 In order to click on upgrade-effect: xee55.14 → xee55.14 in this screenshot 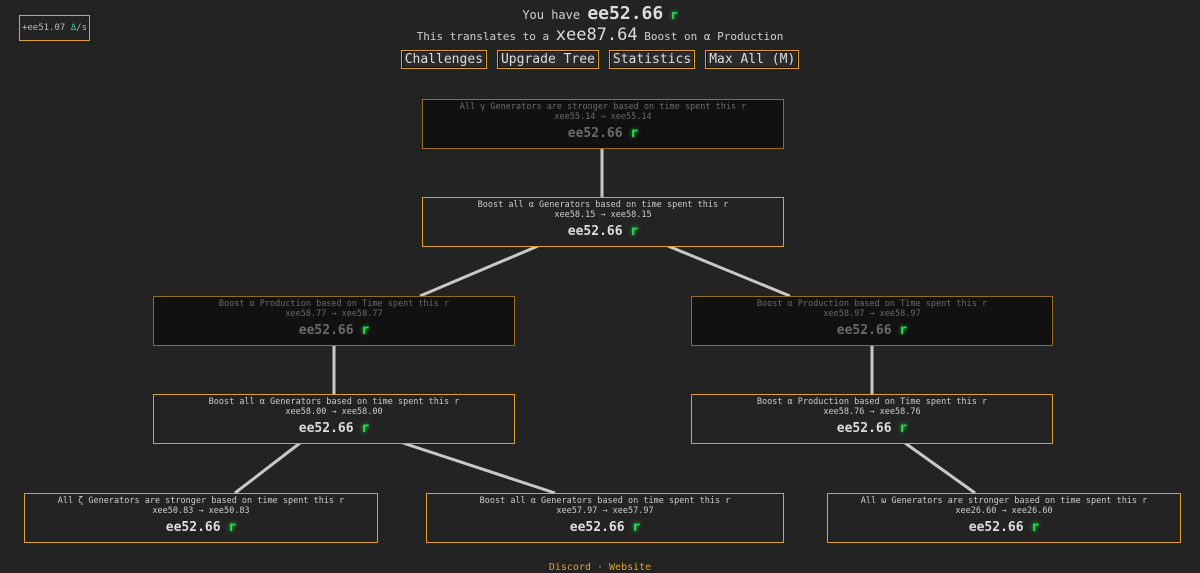, I will do `click(603, 117)`.